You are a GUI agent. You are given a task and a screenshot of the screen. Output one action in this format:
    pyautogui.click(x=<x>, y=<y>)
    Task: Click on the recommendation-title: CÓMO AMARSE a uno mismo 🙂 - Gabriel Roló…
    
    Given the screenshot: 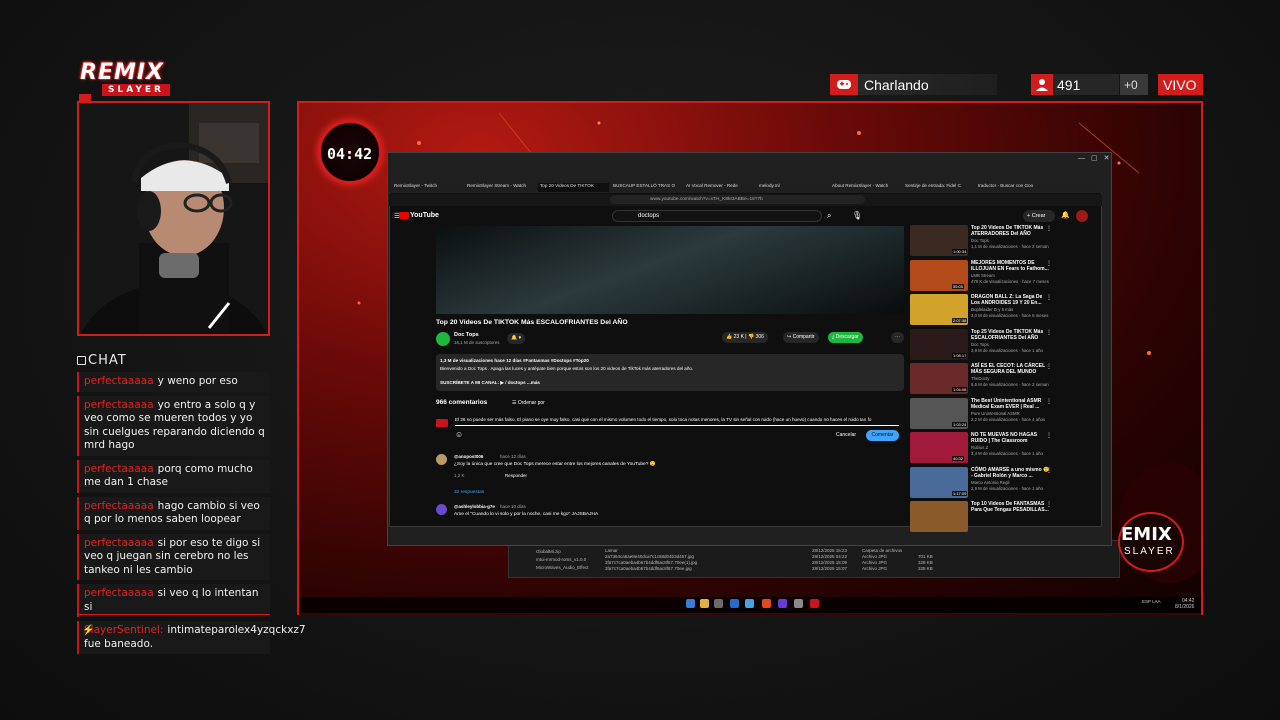 What is the action you would take?
    pyautogui.click(x=1011, y=473)
    